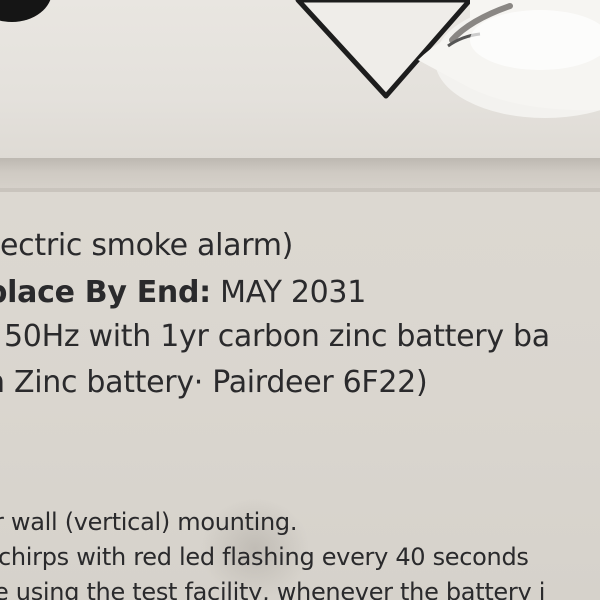 The width and height of the screenshot is (600, 600). I want to click on label-line-battery: n Zinc battery· Pairdeer 6F22), so click(214, 382).